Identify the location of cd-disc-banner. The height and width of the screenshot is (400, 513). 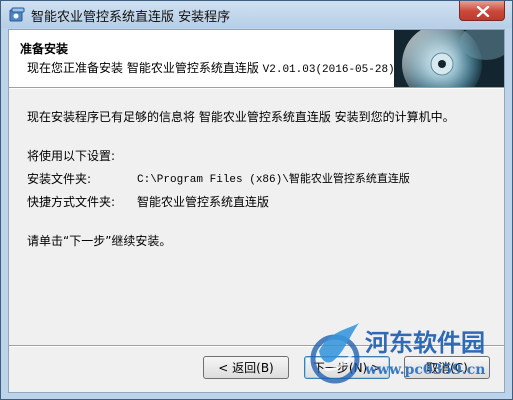
(449, 58).